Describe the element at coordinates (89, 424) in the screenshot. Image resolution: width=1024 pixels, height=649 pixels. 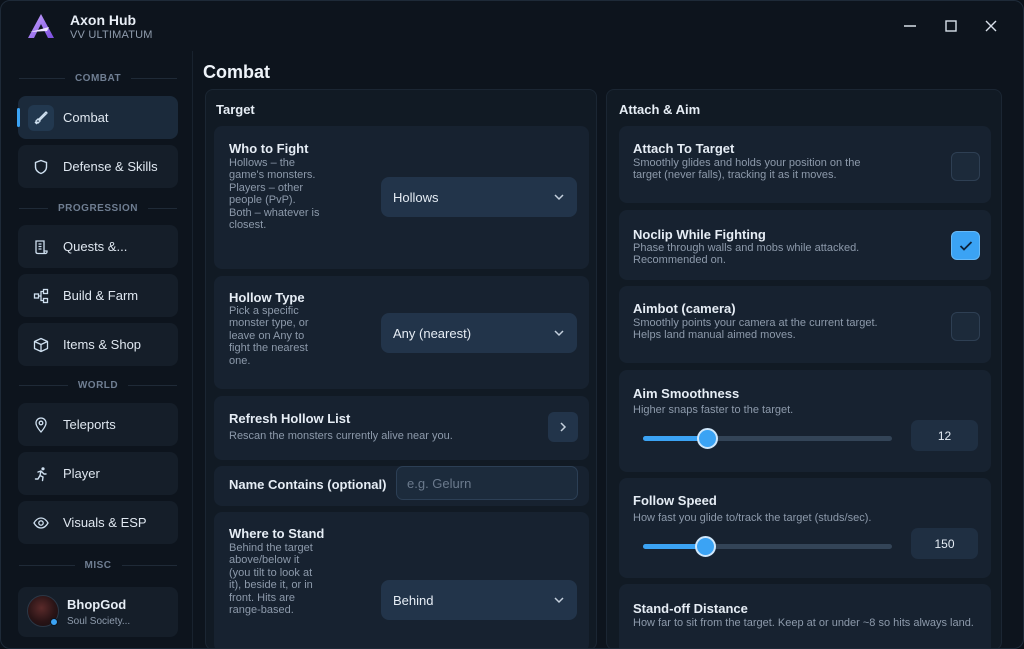
I see `sidebar-item-label: Teleports` at that location.